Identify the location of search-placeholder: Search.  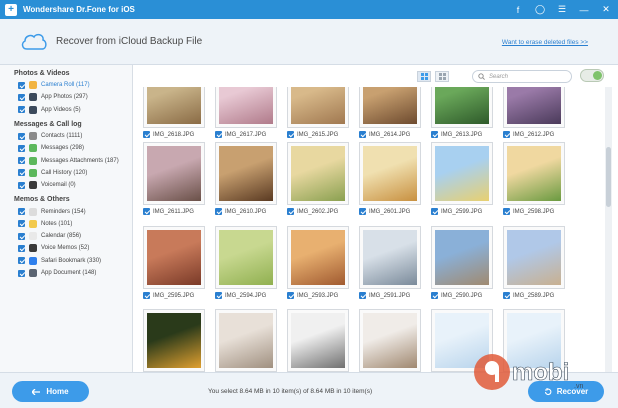
(499, 76).